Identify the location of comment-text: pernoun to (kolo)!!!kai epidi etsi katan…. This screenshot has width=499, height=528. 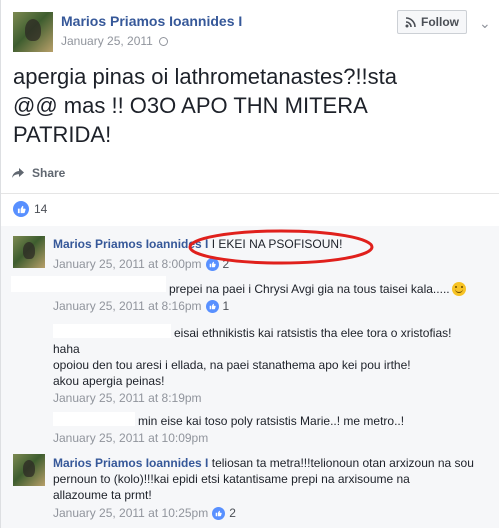
(231, 479).